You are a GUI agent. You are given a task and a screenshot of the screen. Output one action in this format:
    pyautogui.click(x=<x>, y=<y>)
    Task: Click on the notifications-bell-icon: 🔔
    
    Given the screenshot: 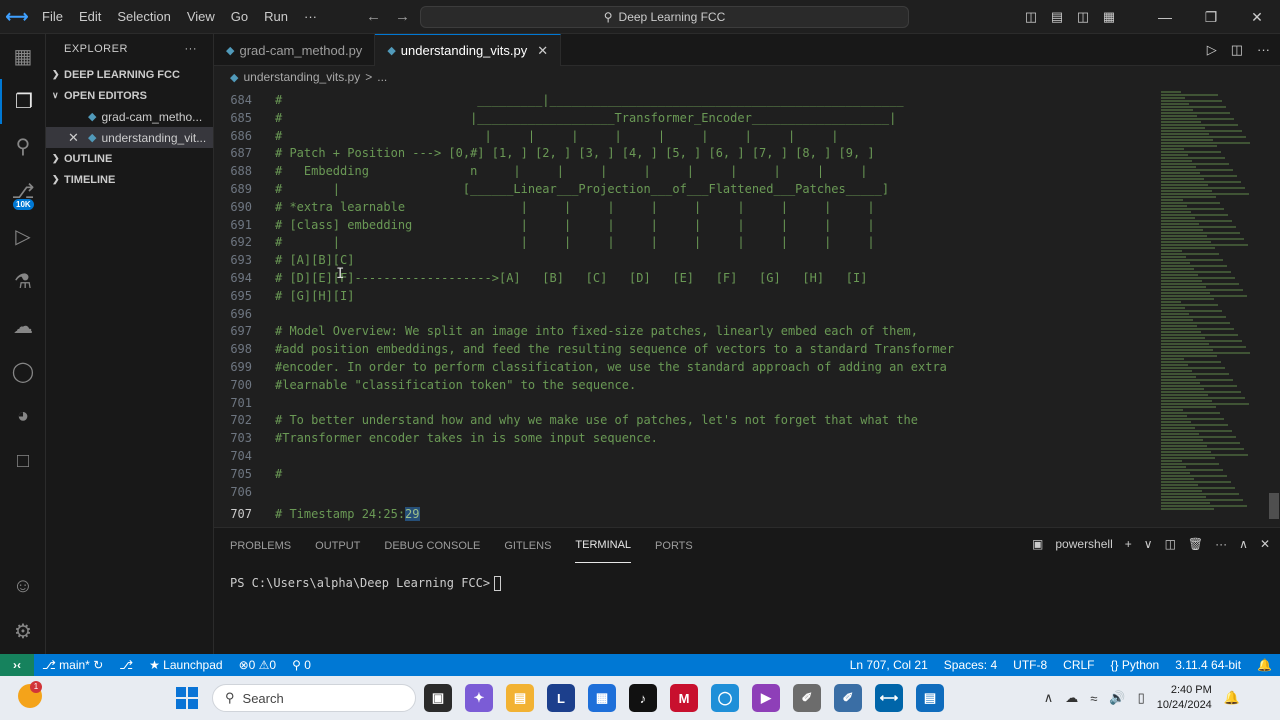 What is the action you would take?
    pyautogui.click(x=1264, y=665)
    